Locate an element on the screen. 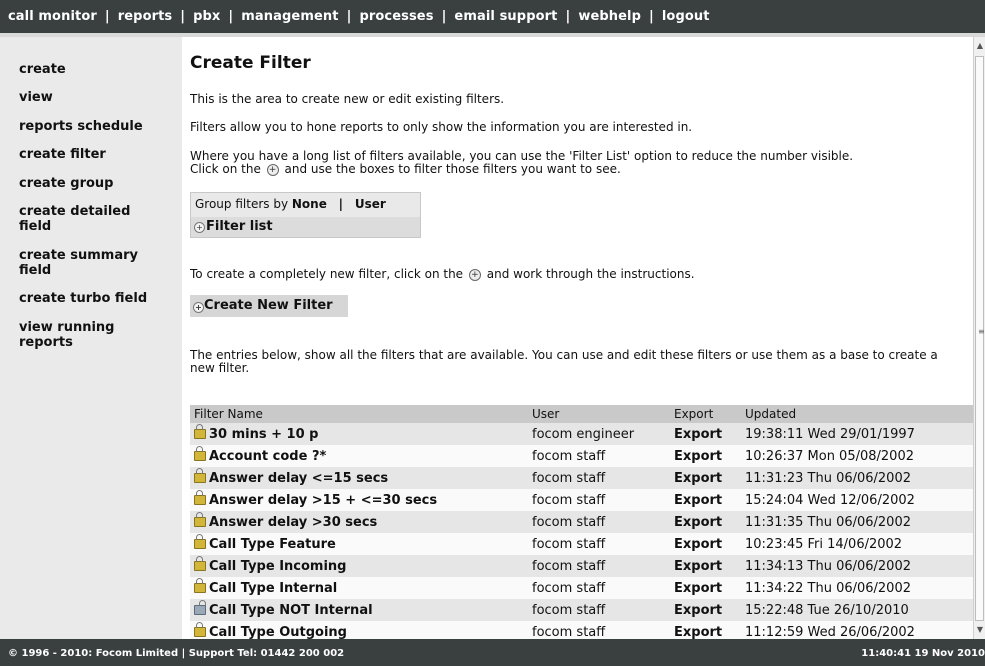 Image resolution: width=985 pixels, height=666 pixels. sidebar-item-create-detailed-field: create detailed field is located at coordinates (84, 219).